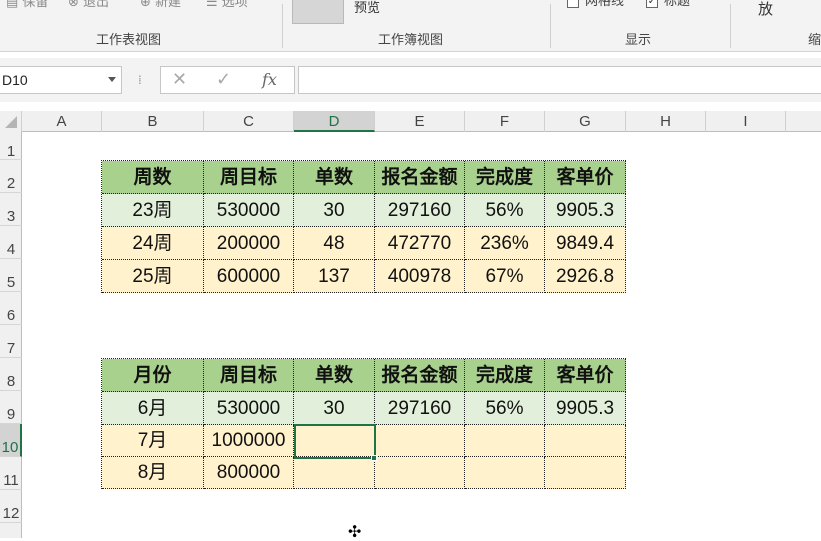  What do you see at coordinates (15, 80) in the screenshot?
I see `name-box-value: D10` at bounding box center [15, 80].